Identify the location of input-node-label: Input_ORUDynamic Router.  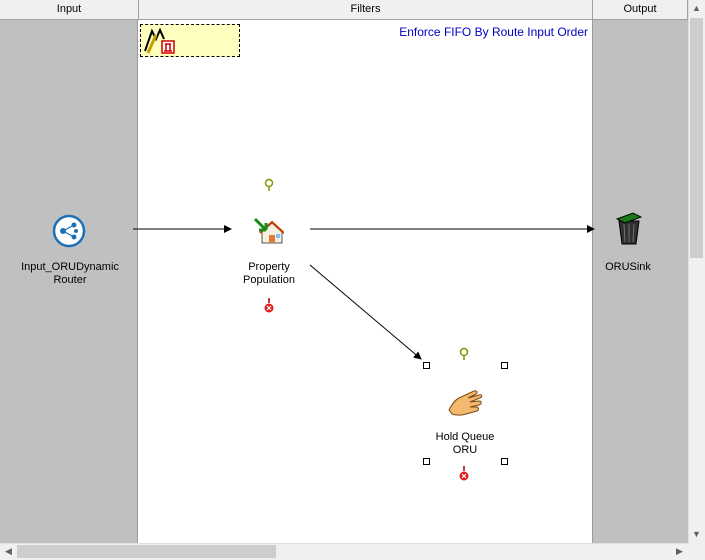
(70, 273).